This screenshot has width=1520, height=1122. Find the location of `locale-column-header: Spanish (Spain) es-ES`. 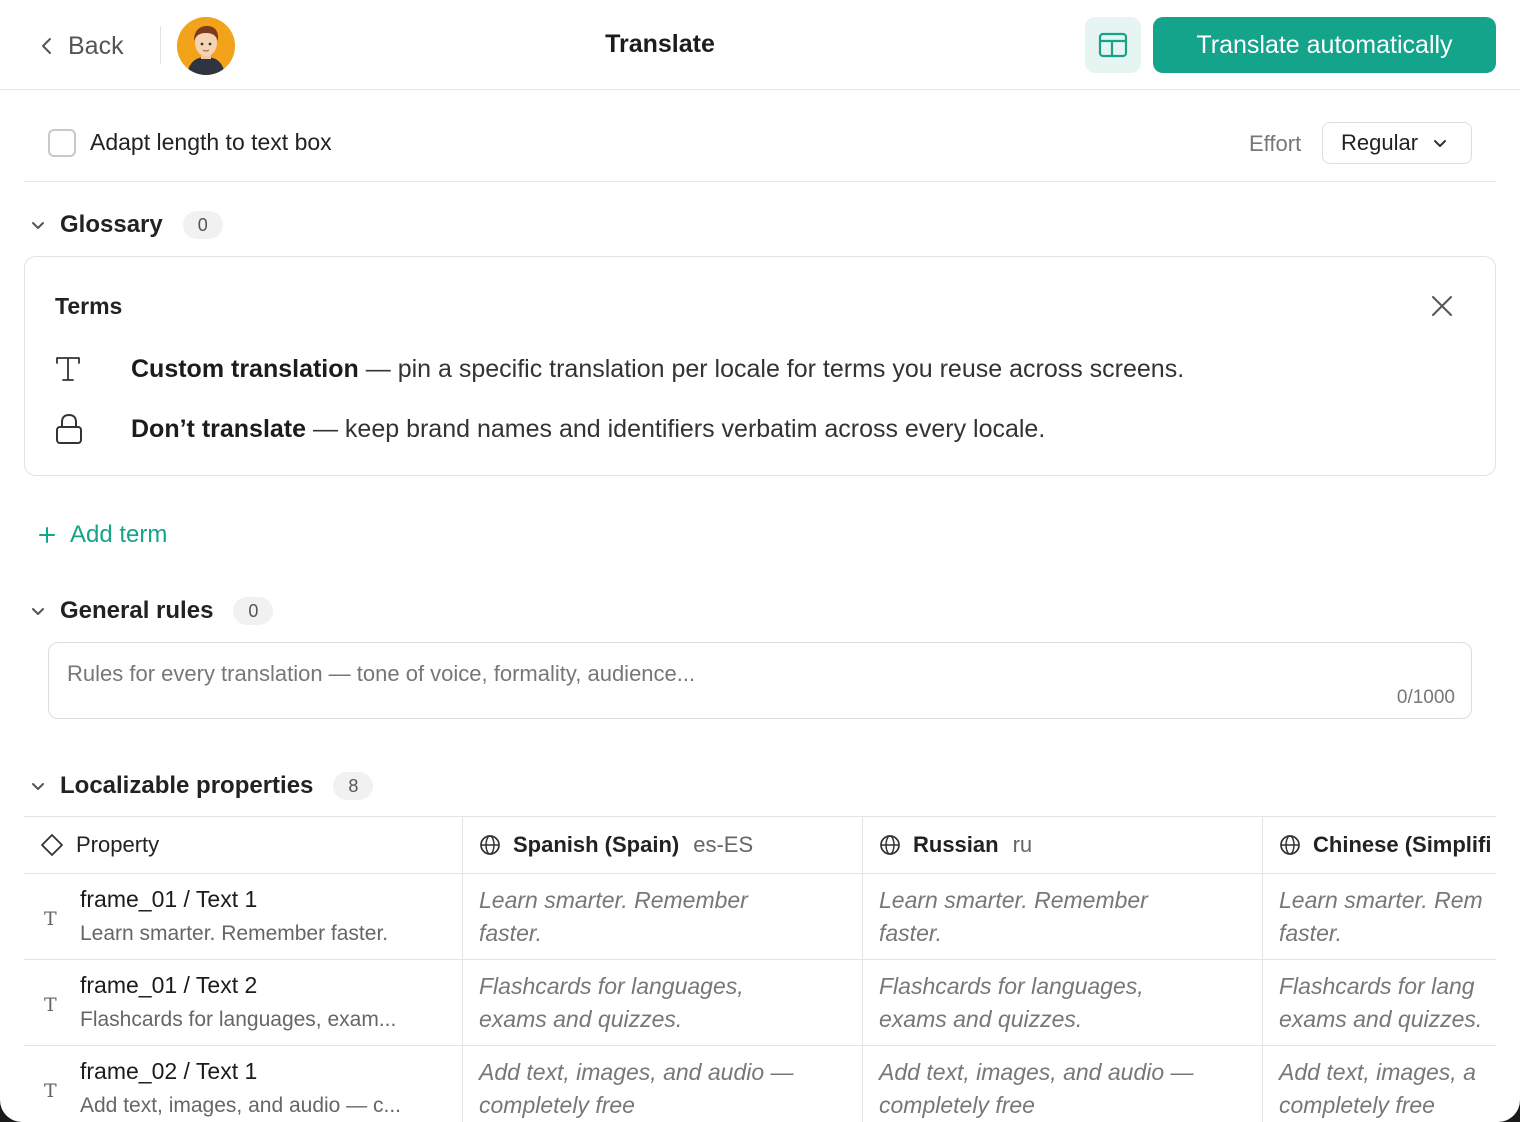

locale-column-header: Spanish (Spain) es-ES is located at coordinates (662, 845).